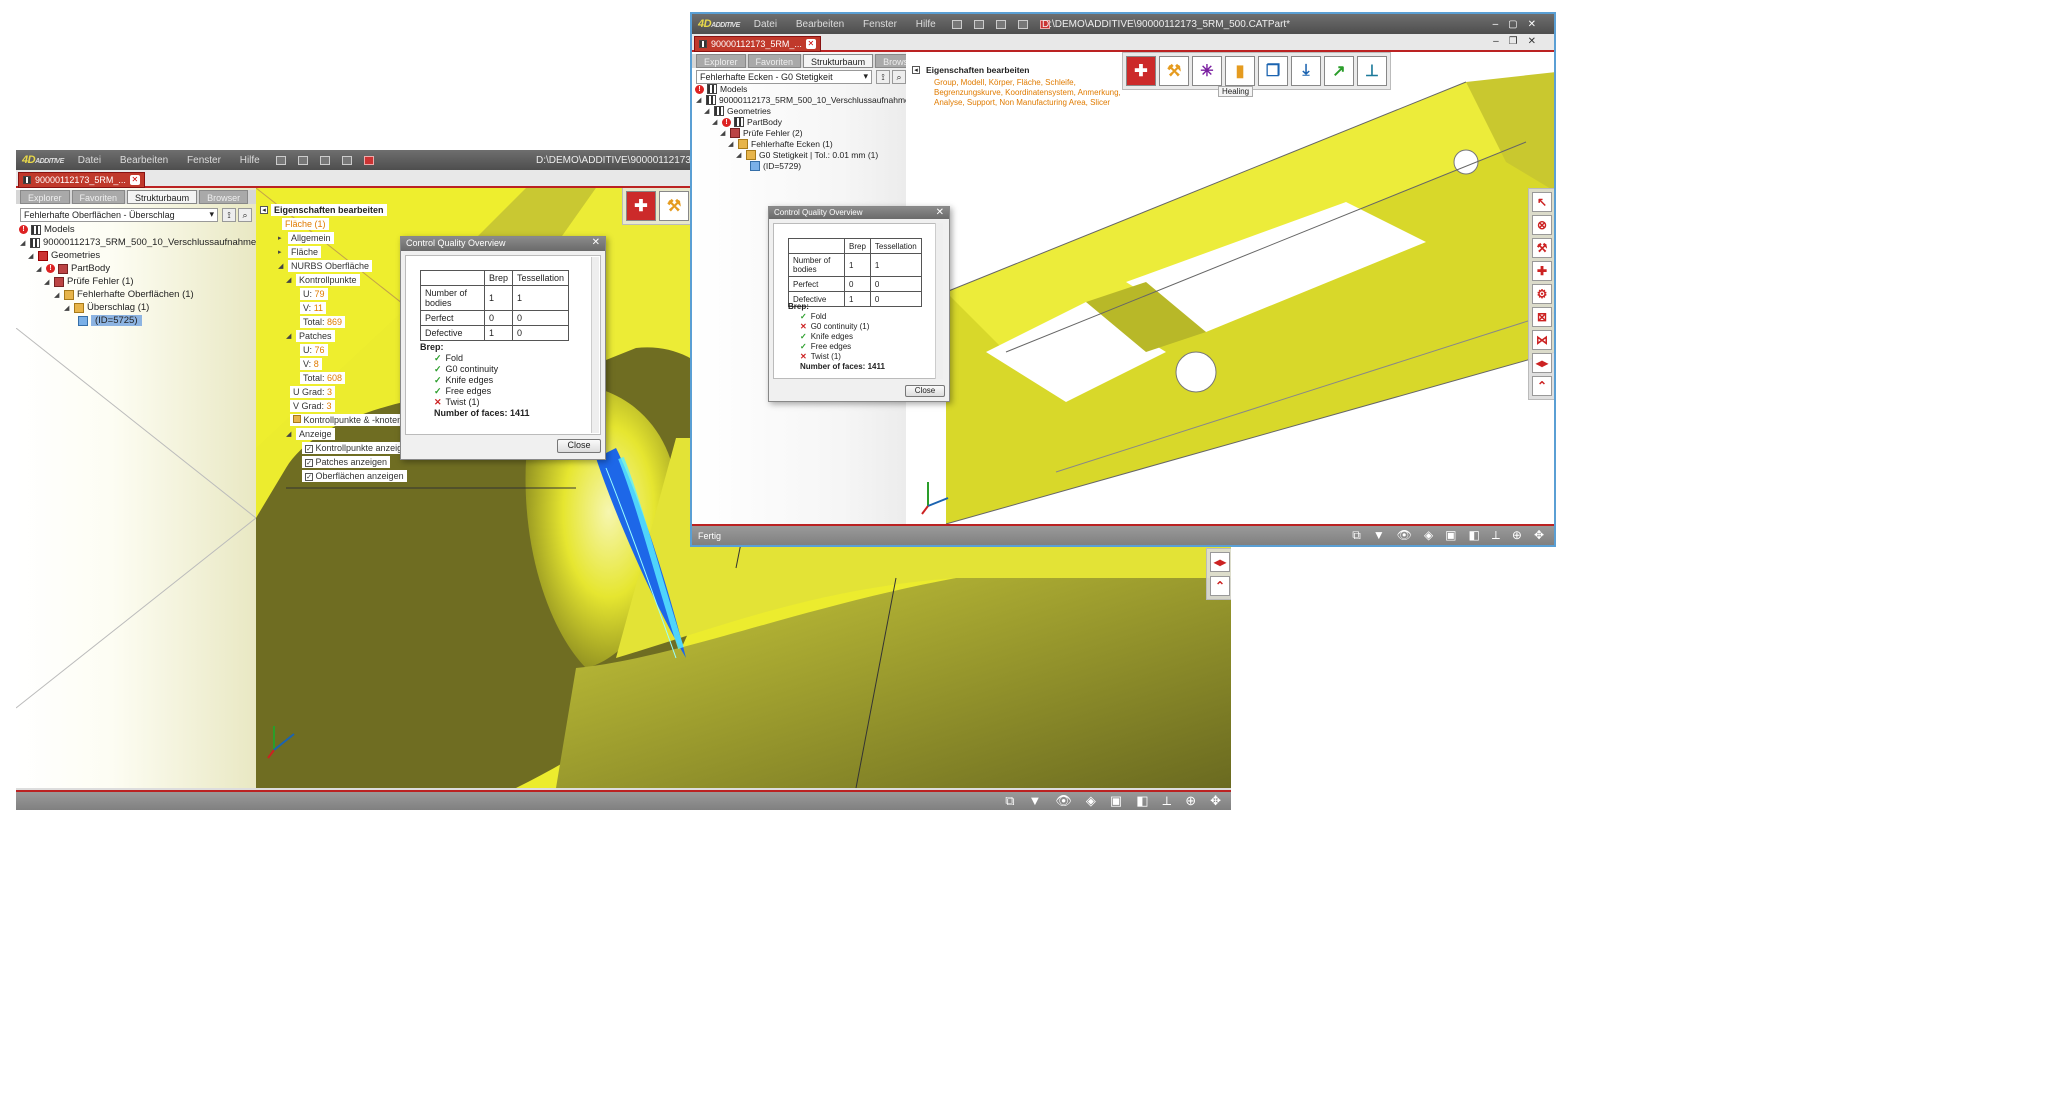  I want to click on prop-patches: ◢ Patches, so click(310, 336).